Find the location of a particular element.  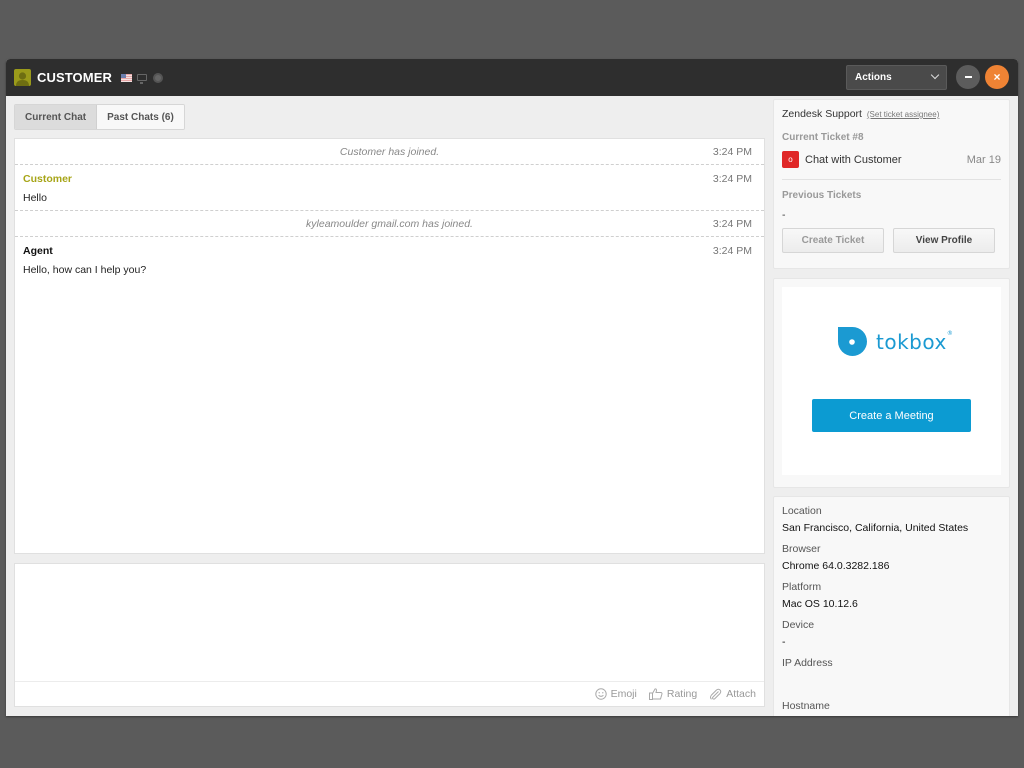

message-input is located at coordinates (389, 623).